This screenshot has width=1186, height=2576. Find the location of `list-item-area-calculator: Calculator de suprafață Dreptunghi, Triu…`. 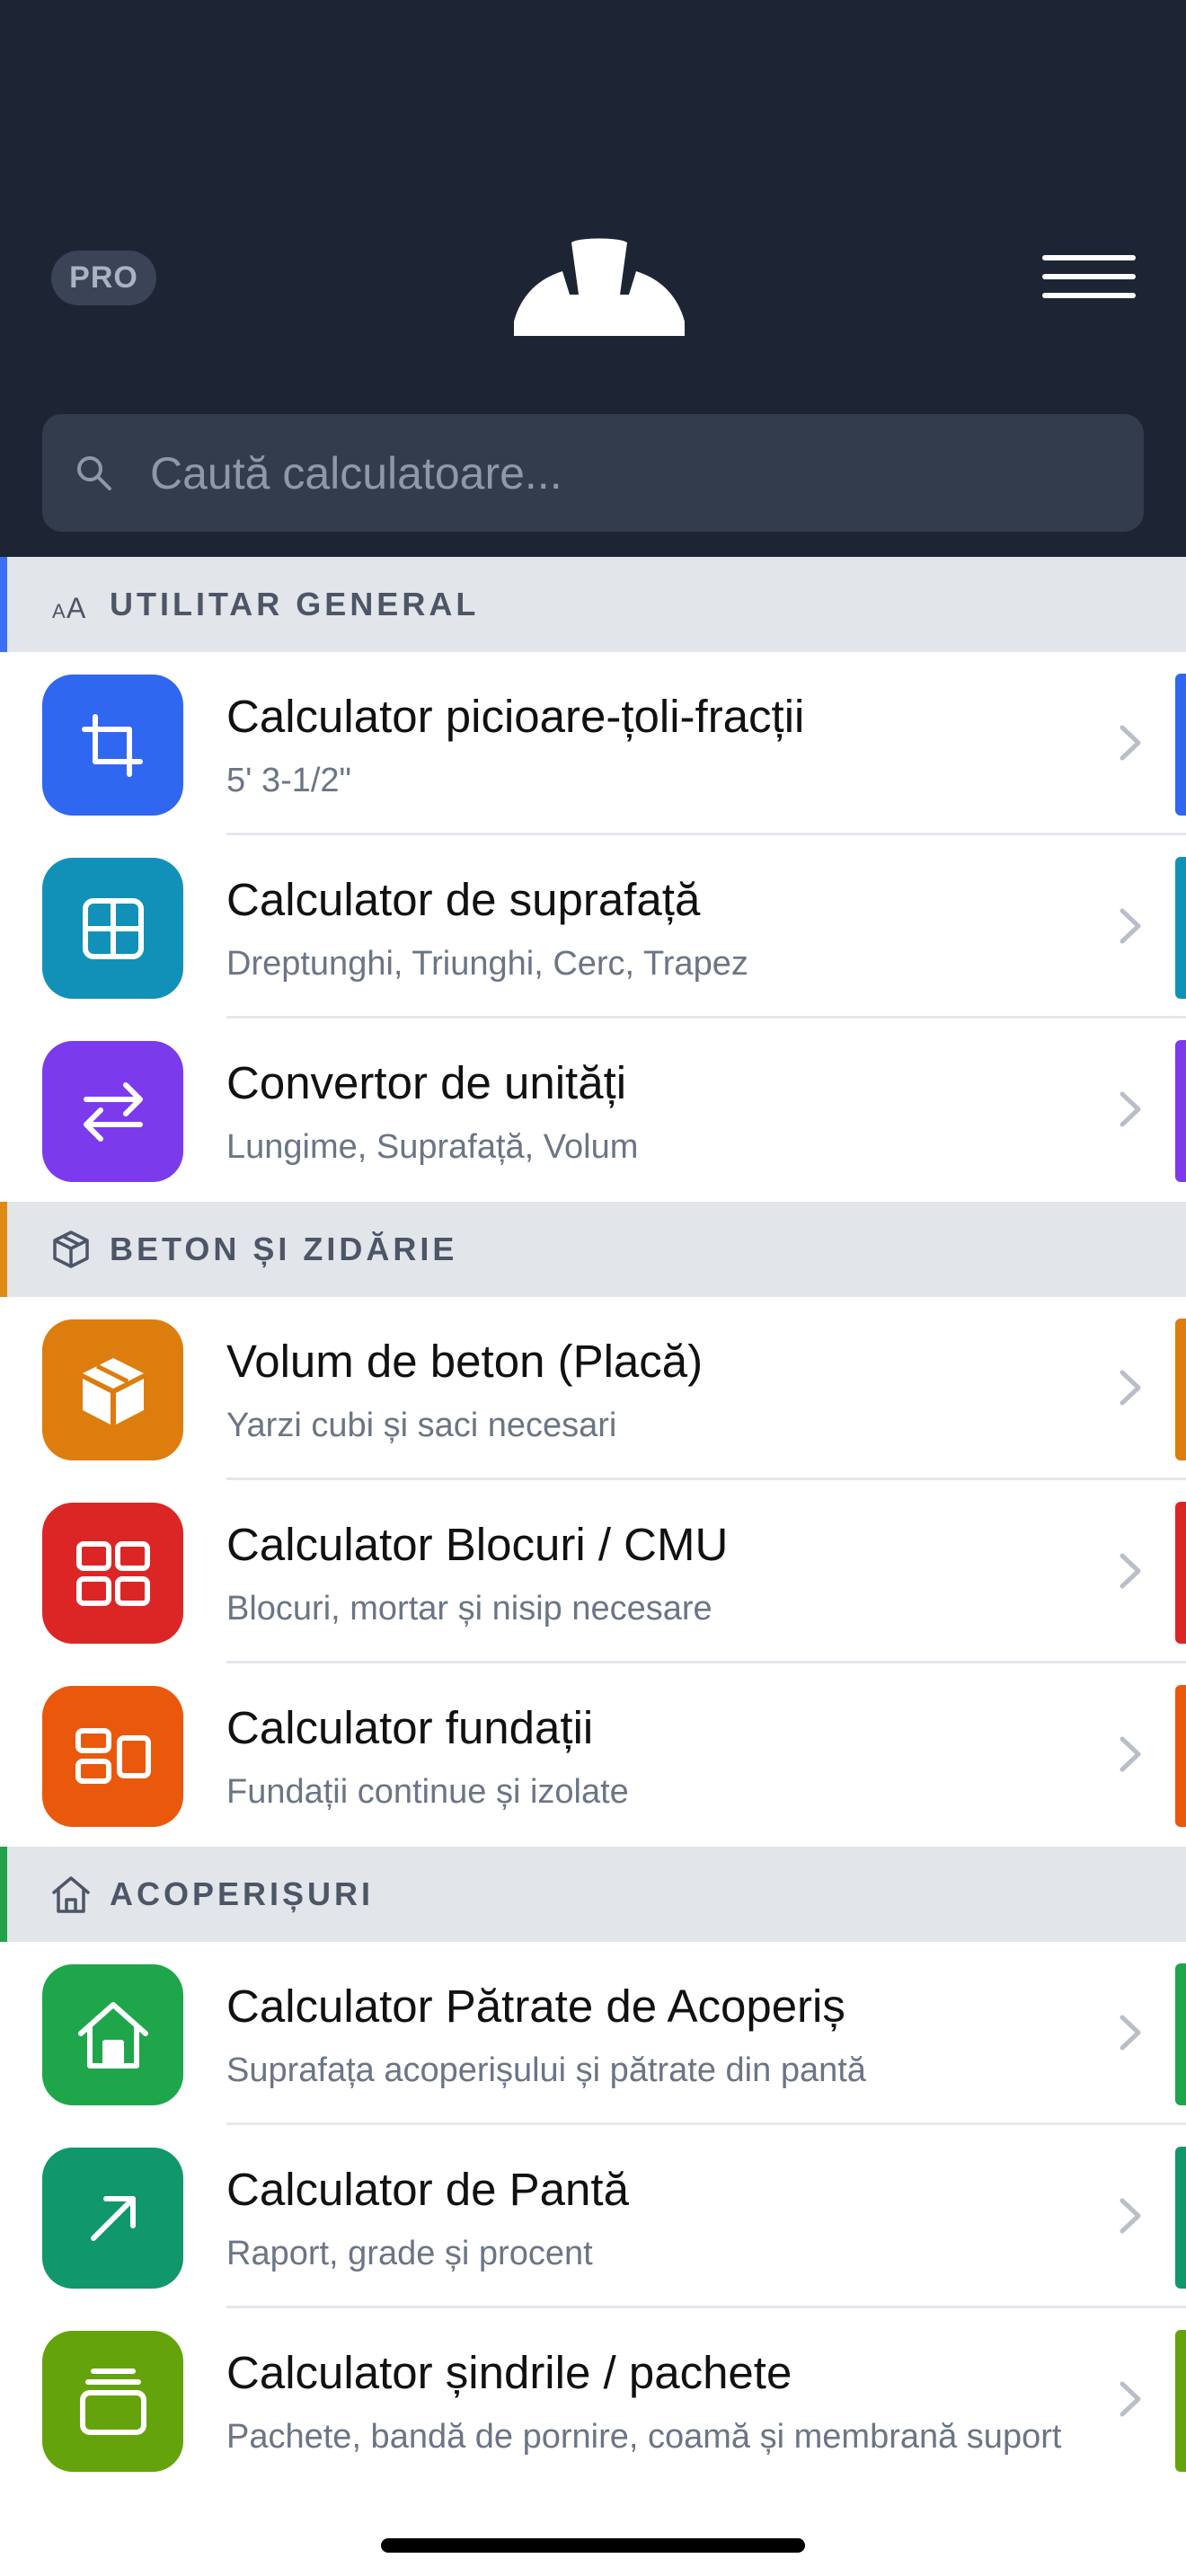

list-item-area-calculator: Calculator de suprafață Dreptunghi, Triu… is located at coordinates (593, 927).